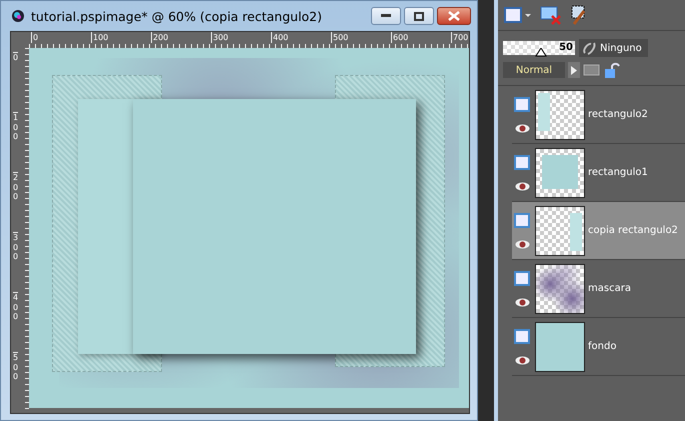 The image size is (685, 421). What do you see at coordinates (540, 52) in the screenshot?
I see `slider-thumb` at bounding box center [540, 52].